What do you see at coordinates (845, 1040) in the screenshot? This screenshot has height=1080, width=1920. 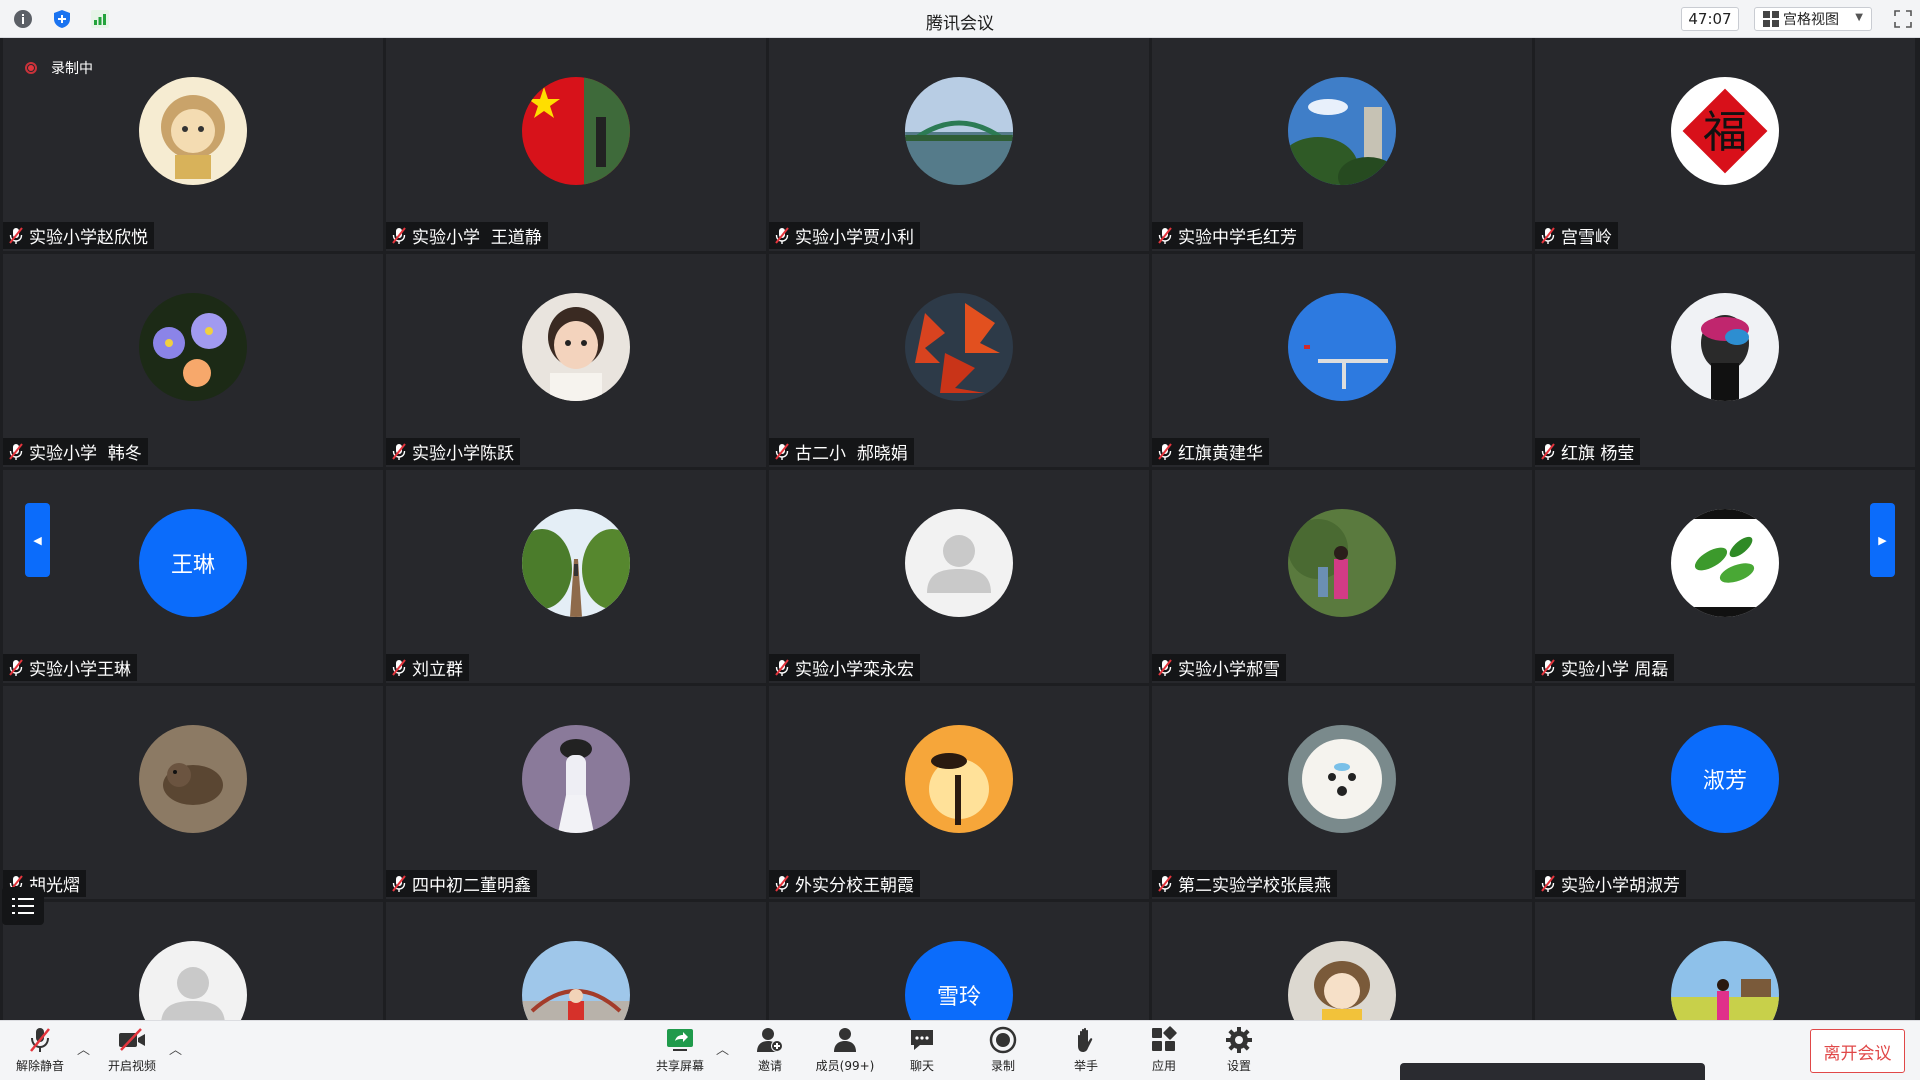 I see `members-icon` at bounding box center [845, 1040].